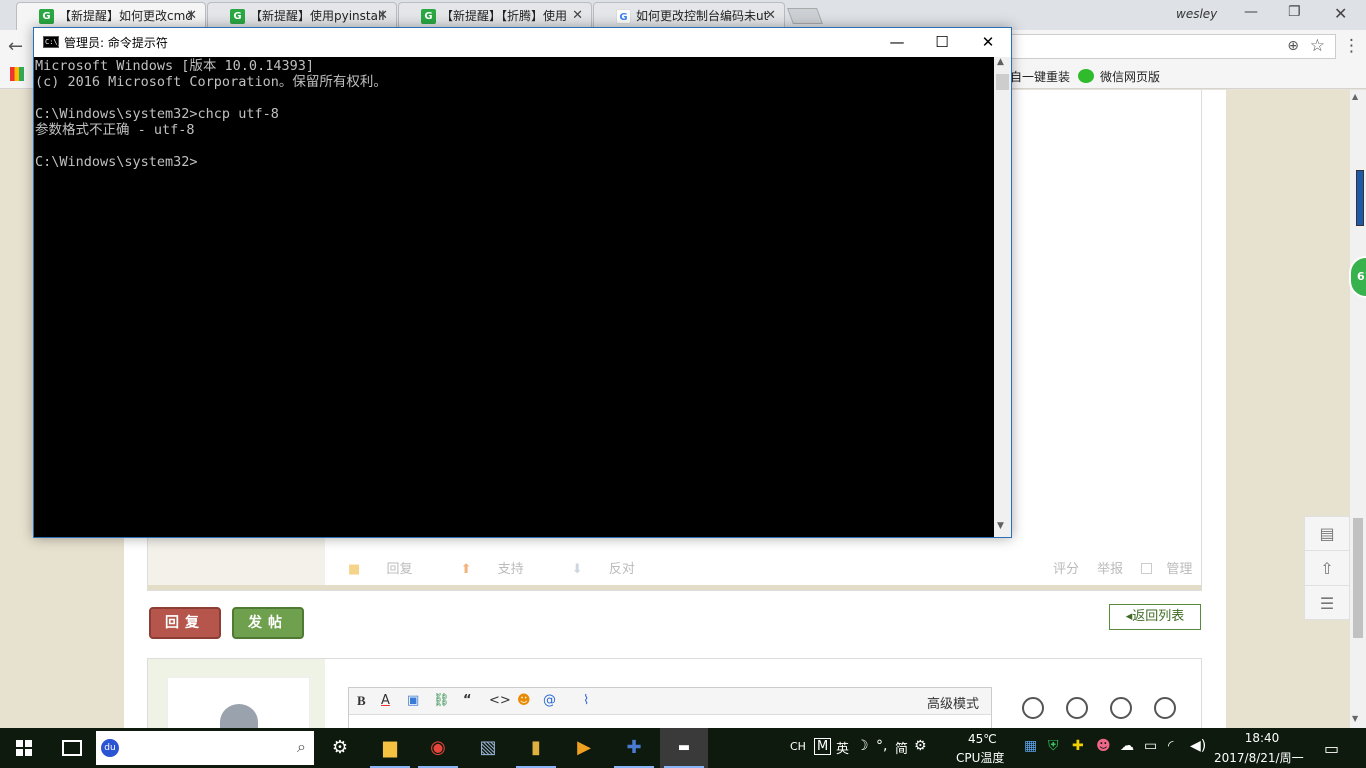 This screenshot has height=768, width=1366. I want to click on language-indicator: CH, so click(798, 746).